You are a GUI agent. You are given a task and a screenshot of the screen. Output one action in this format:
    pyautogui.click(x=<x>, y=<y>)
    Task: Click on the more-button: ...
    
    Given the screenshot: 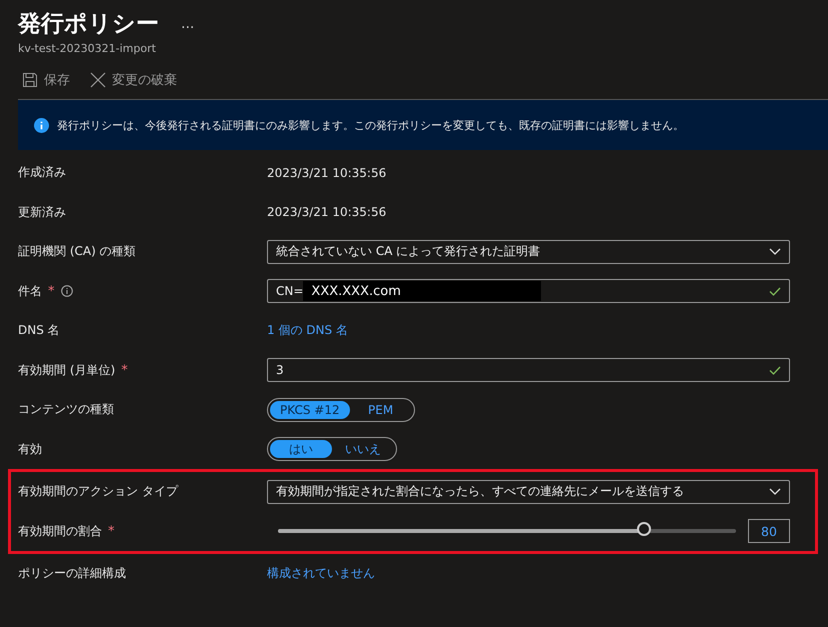 What is the action you would take?
    pyautogui.click(x=187, y=24)
    